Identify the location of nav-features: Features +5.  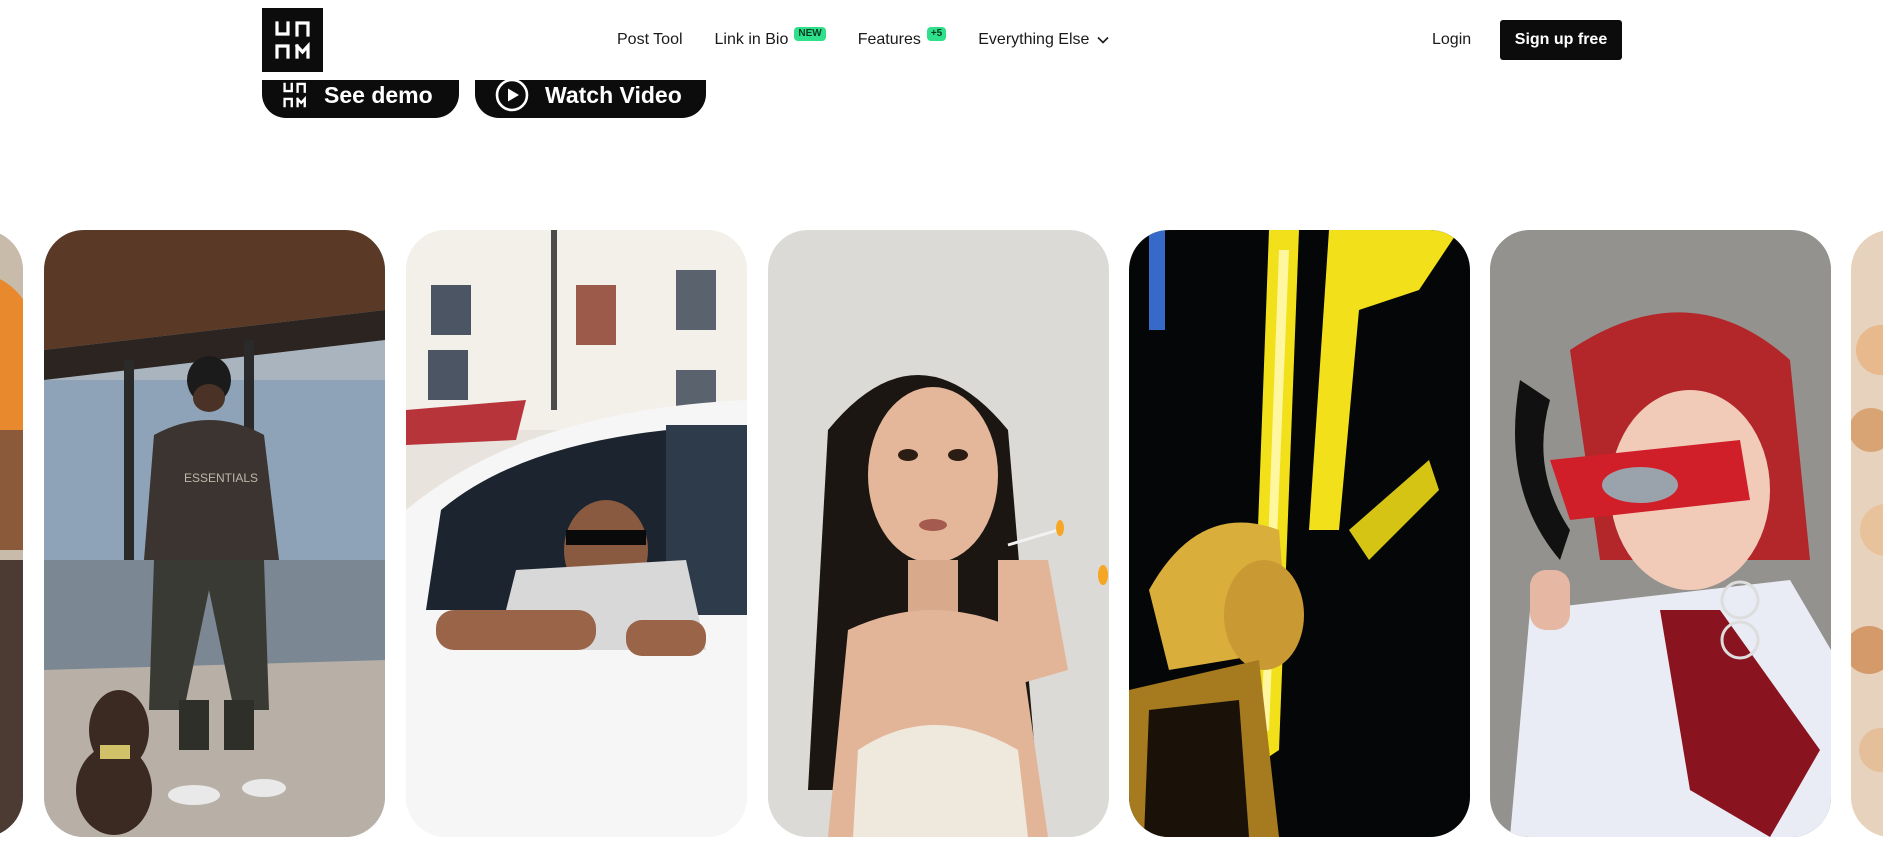
(902, 38).